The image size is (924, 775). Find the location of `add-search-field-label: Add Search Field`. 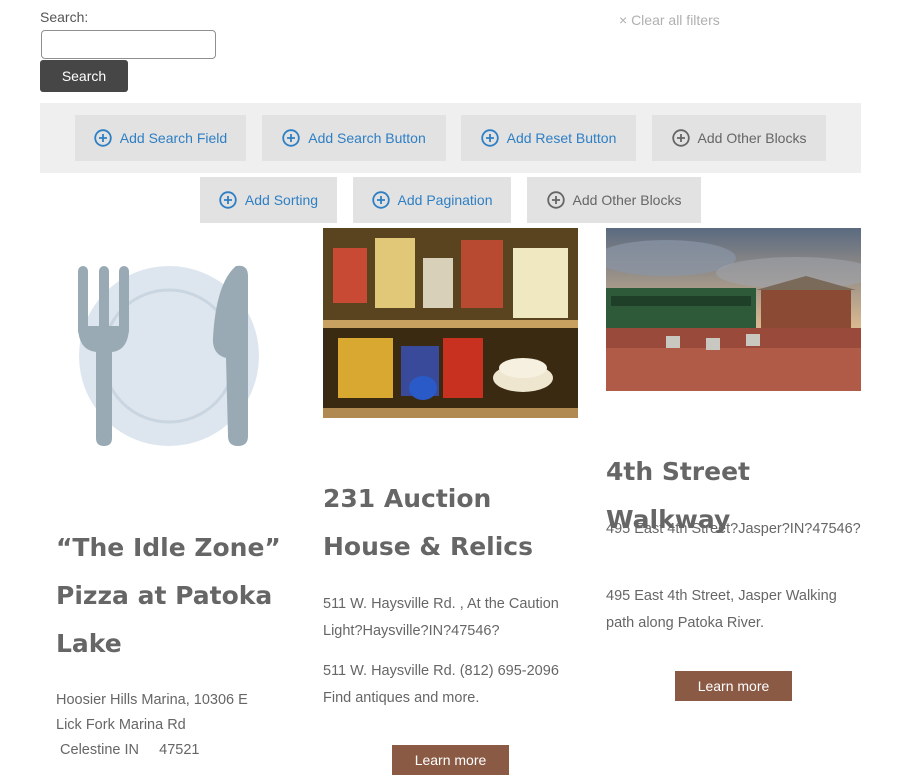

add-search-field-label: Add Search Field is located at coordinates (173, 138).